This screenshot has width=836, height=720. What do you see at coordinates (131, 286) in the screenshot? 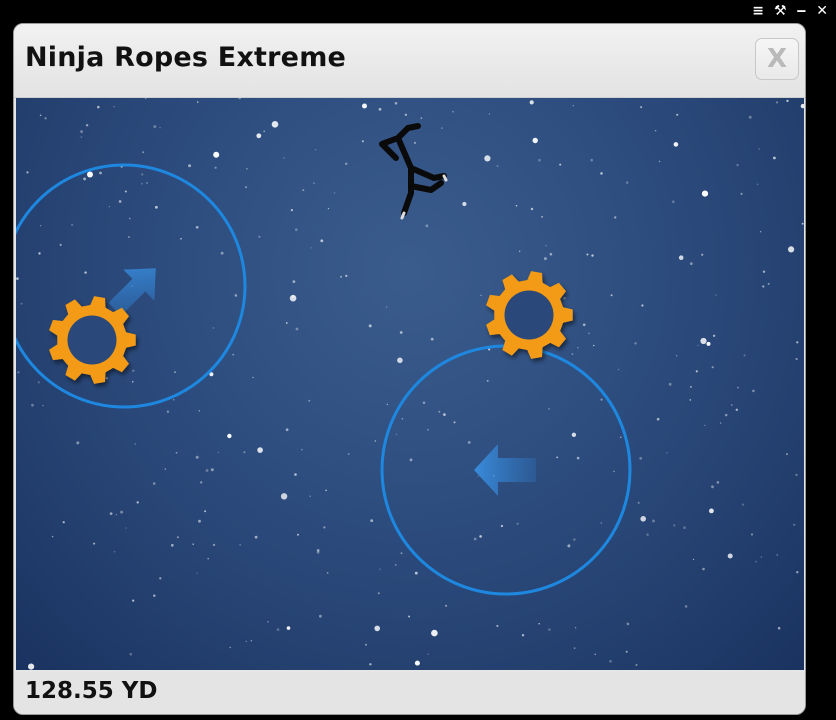
I see `anchor-ring-left` at bounding box center [131, 286].